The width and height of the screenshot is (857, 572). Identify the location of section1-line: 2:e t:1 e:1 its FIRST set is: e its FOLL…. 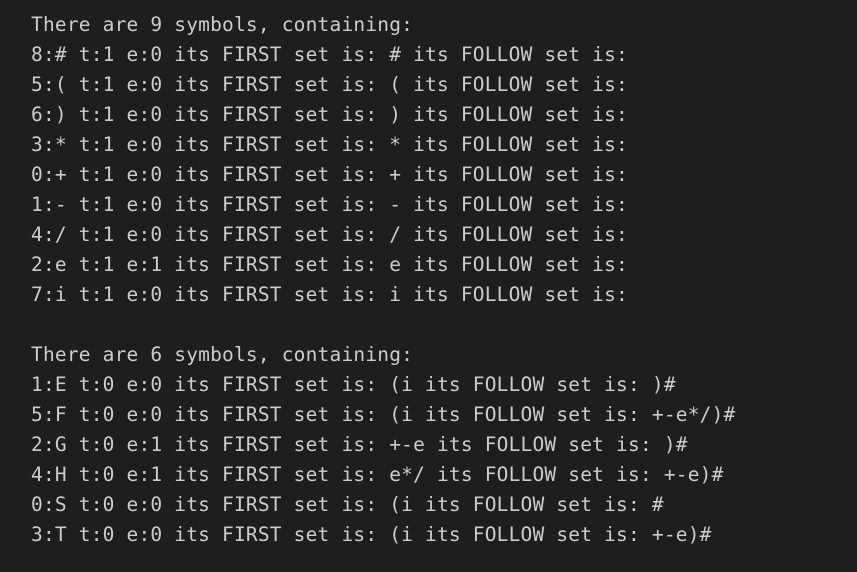
(329, 264).